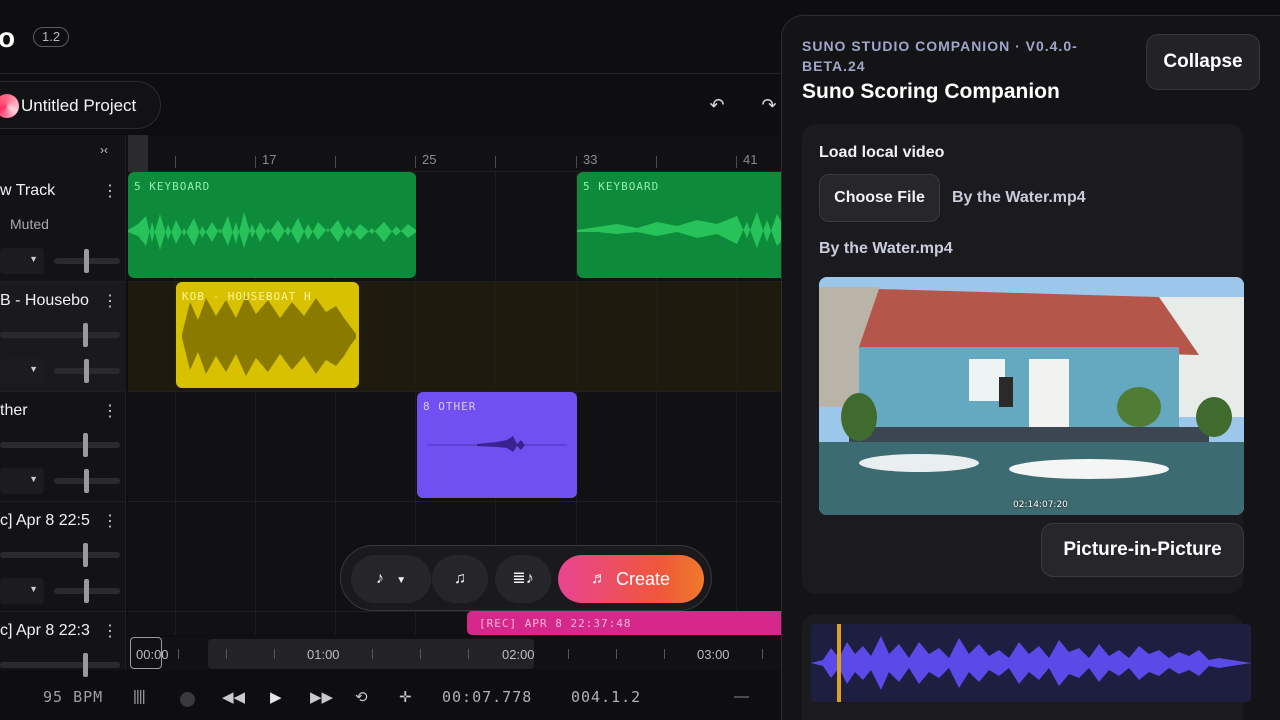 Image resolution: width=1280 pixels, height=720 pixels. I want to click on bpm-display: 95 BPM, so click(73, 697).